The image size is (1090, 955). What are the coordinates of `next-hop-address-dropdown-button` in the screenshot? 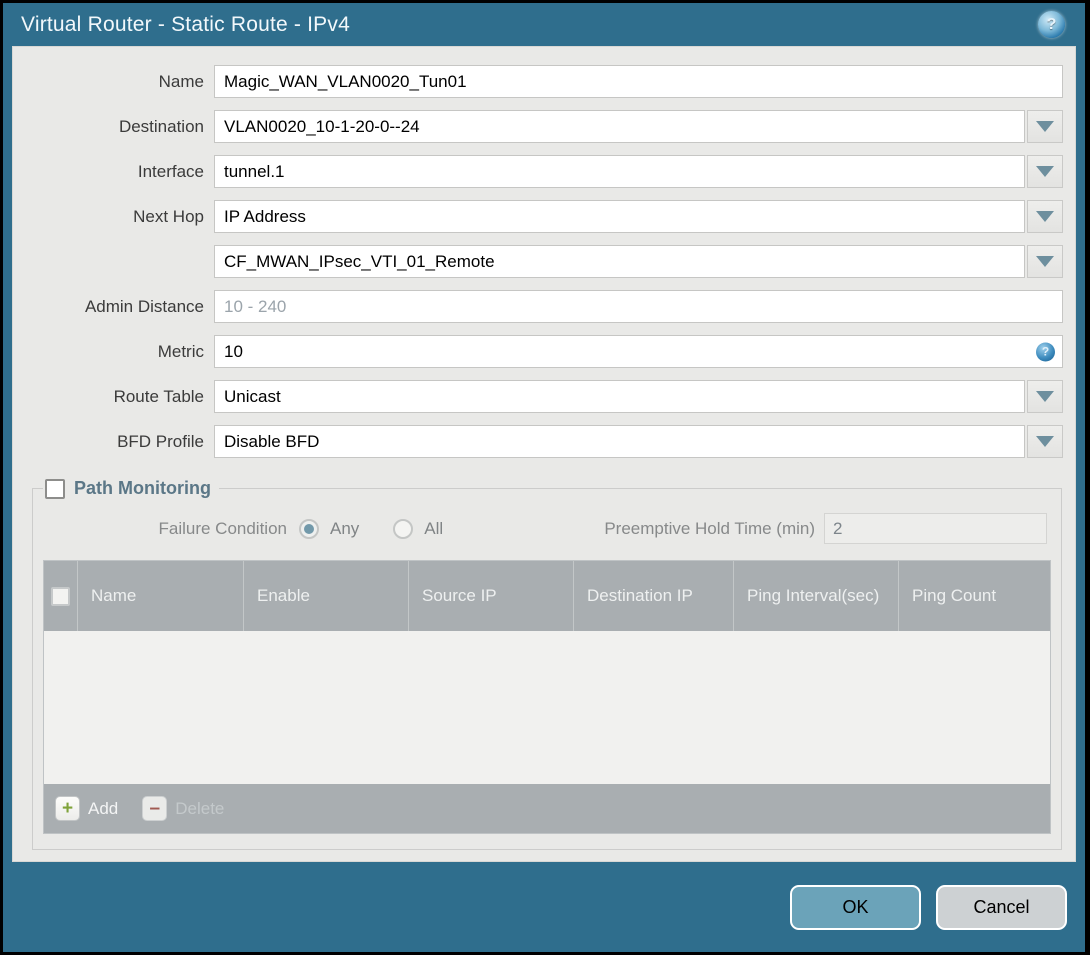 It's located at (1045, 261).